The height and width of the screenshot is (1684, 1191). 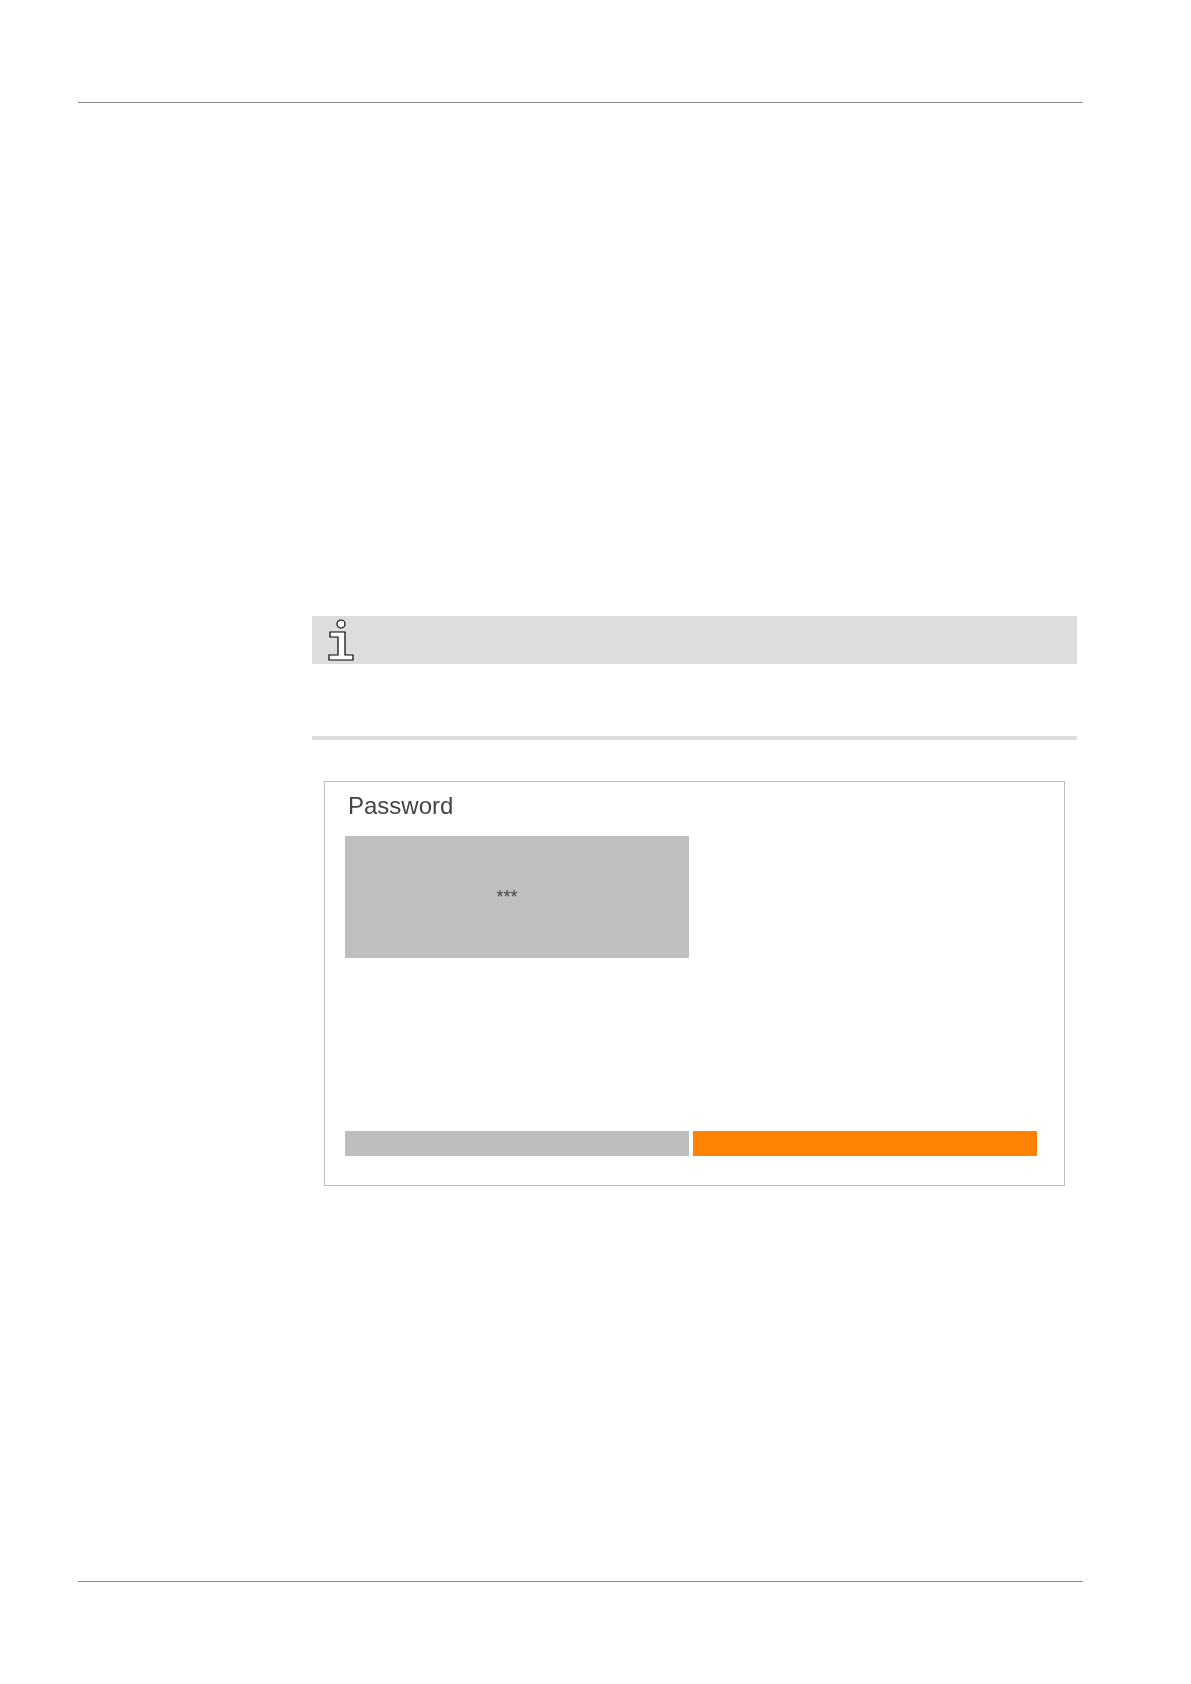 What do you see at coordinates (517, 897) in the screenshot?
I see `password-field: ***` at bounding box center [517, 897].